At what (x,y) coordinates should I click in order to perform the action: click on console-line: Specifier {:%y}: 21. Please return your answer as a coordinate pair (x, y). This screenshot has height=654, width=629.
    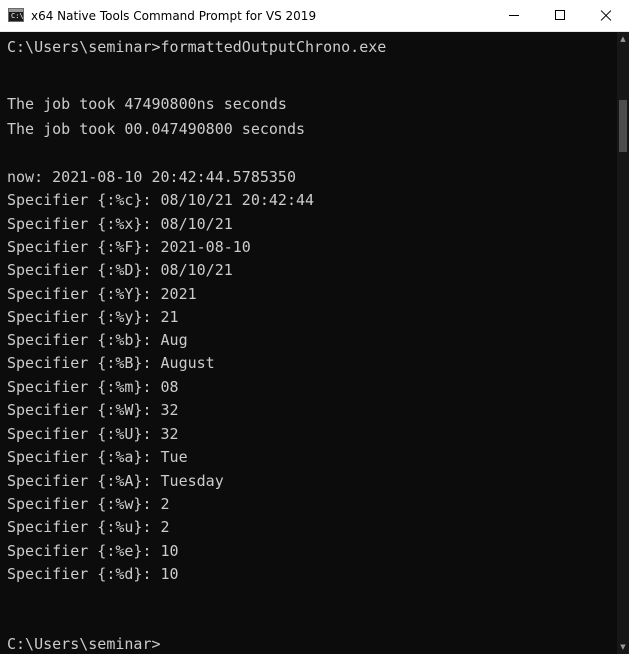
    Looking at the image, I should click on (93, 317).